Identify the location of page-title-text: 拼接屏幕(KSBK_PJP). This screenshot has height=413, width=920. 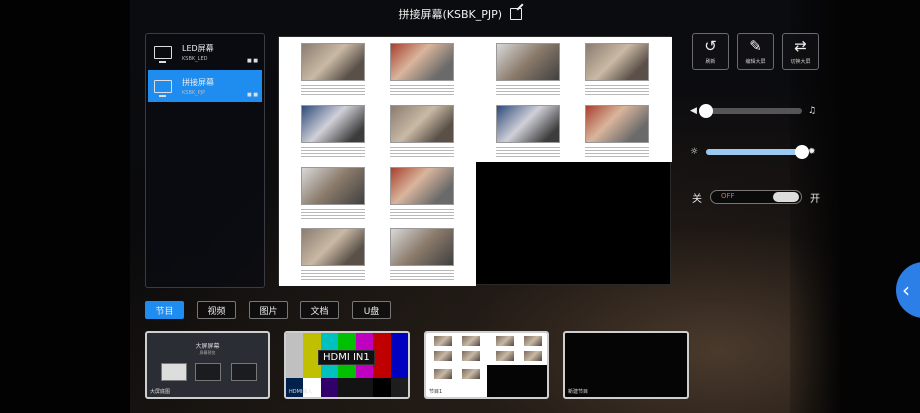
(450, 14).